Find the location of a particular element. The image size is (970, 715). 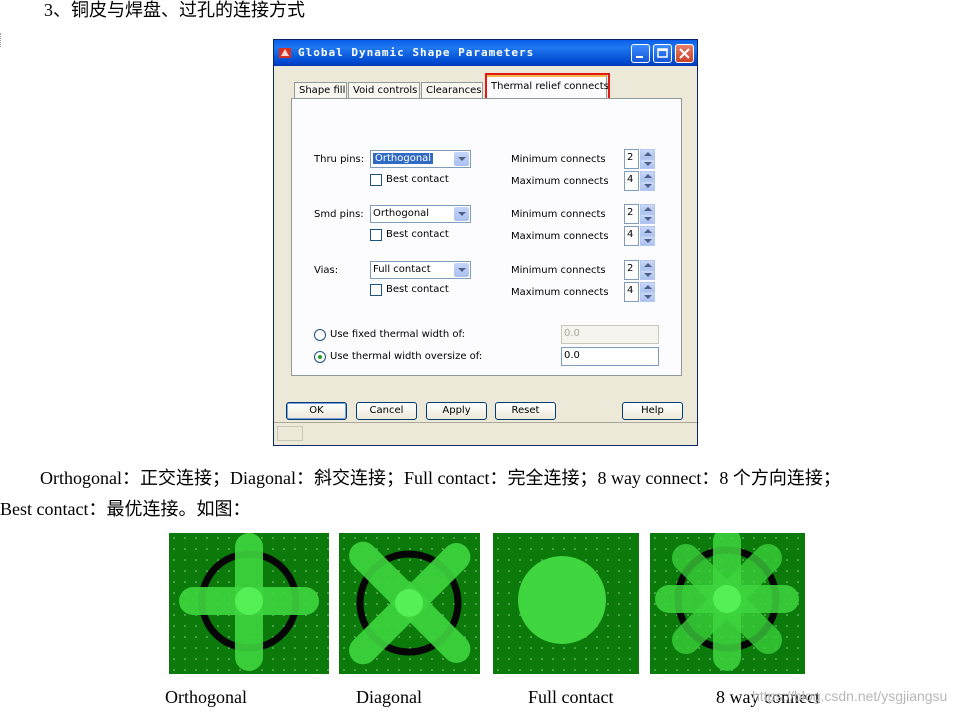

dialog-title: Global Dynamic Shape Parameters is located at coordinates (416, 52).